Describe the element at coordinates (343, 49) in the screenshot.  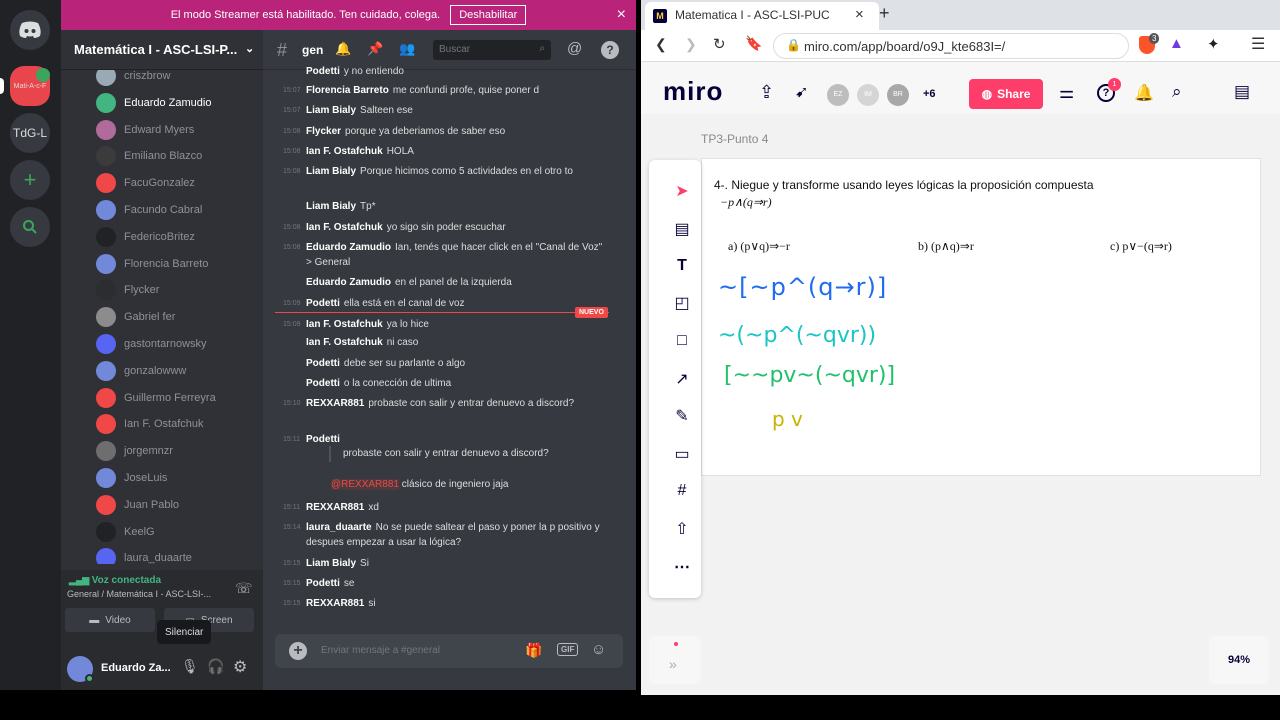
I see `bell-icon: 🔔` at that location.